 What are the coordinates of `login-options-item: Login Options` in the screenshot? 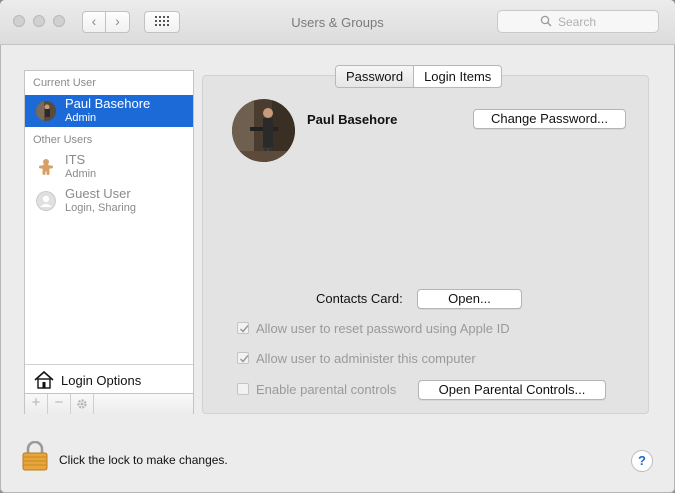 It's located at (109, 379).